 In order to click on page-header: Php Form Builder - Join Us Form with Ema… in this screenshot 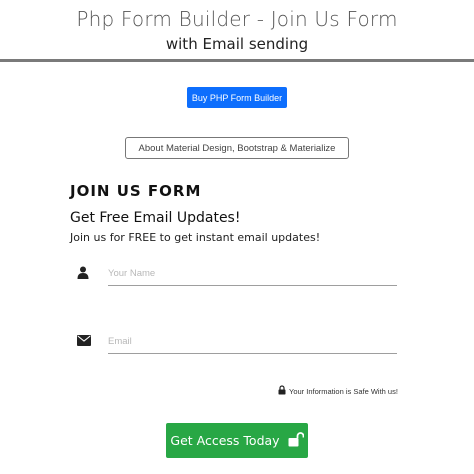, I will do `click(237, 31)`.